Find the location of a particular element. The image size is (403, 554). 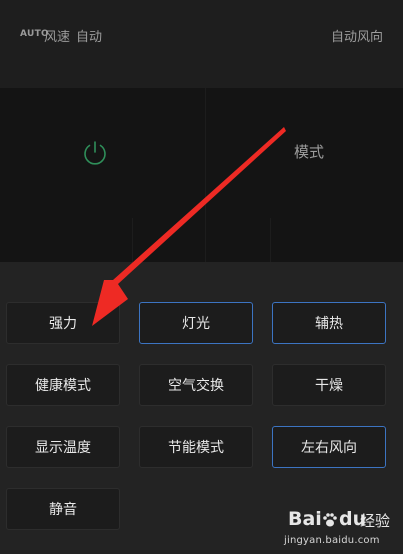

fan-speed-label: 风速 is located at coordinates (57, 37).